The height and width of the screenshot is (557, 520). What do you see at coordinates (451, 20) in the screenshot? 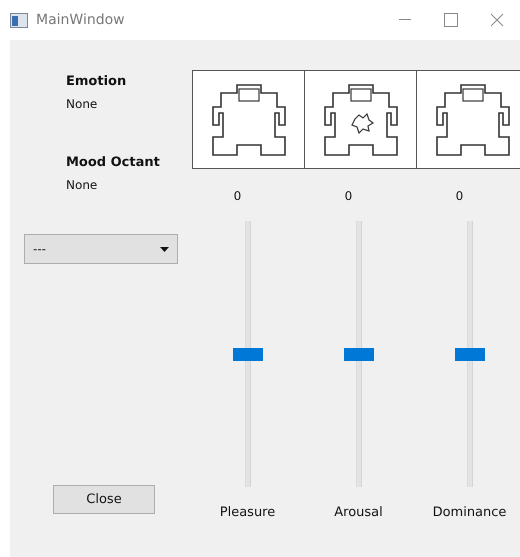
I see `maximize-icon` at bounding box center [451, 20].